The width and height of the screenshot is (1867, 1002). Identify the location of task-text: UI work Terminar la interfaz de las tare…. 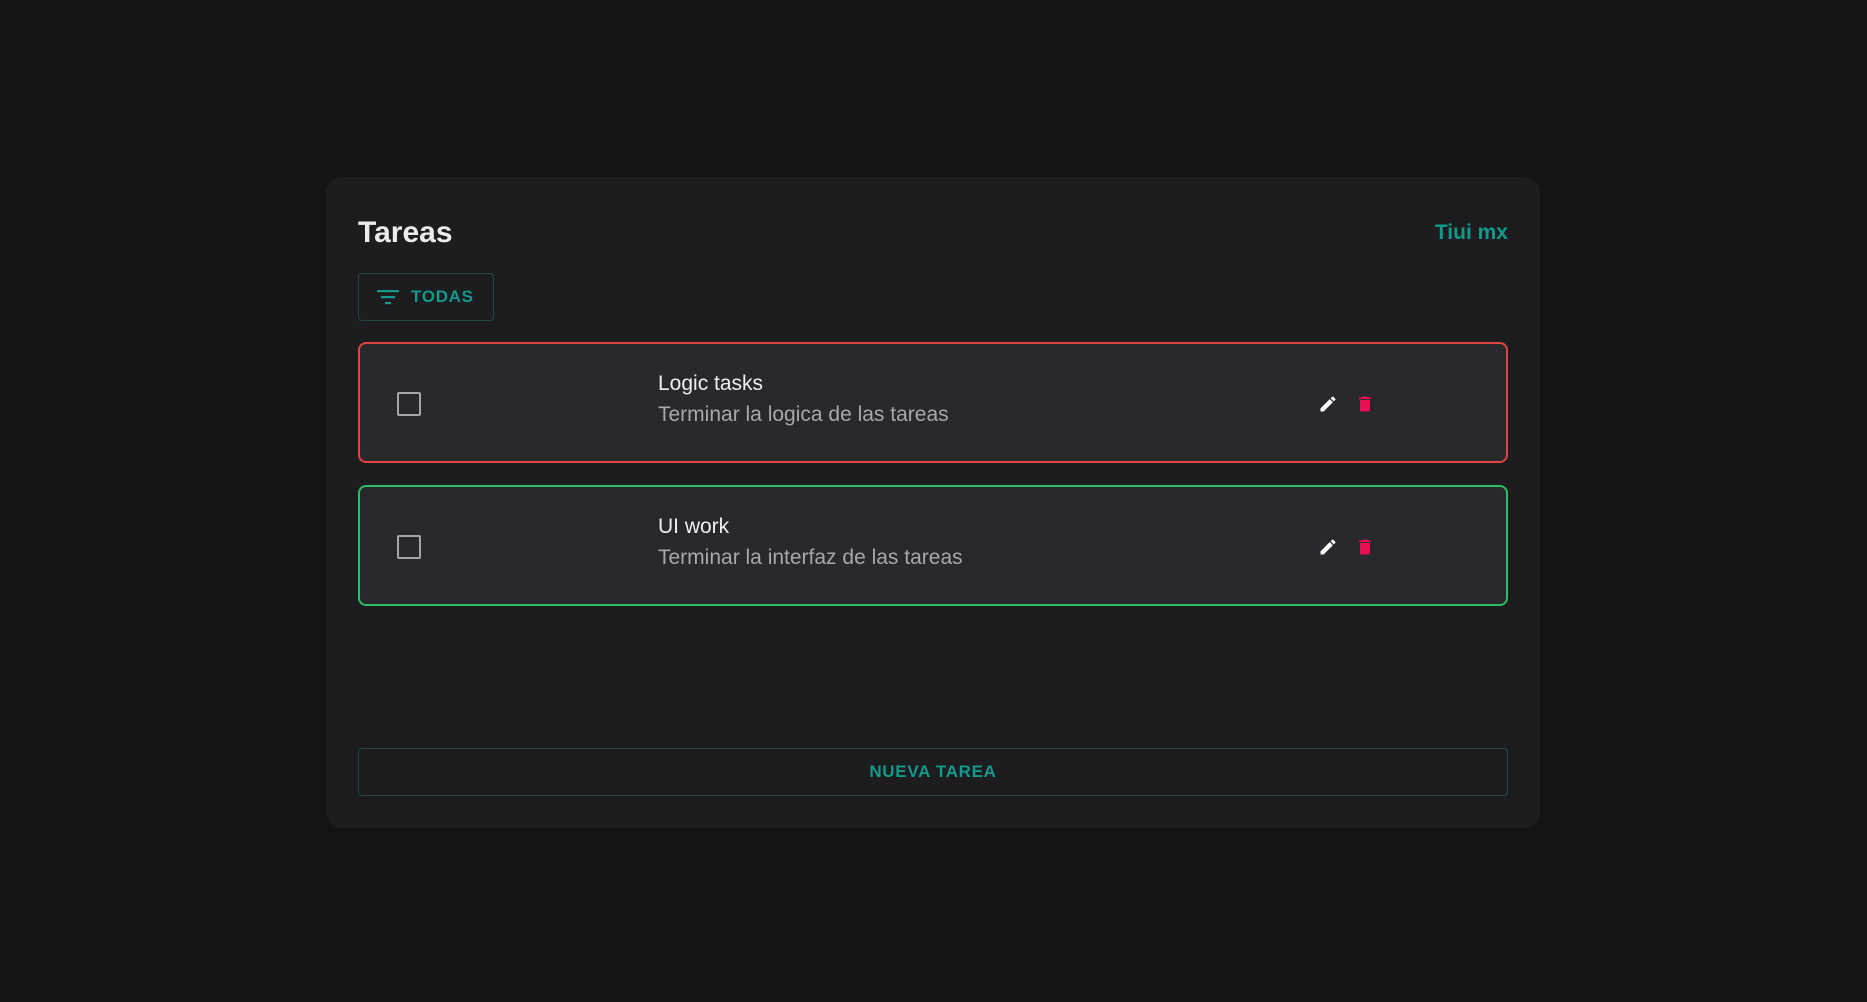
(810, 542).